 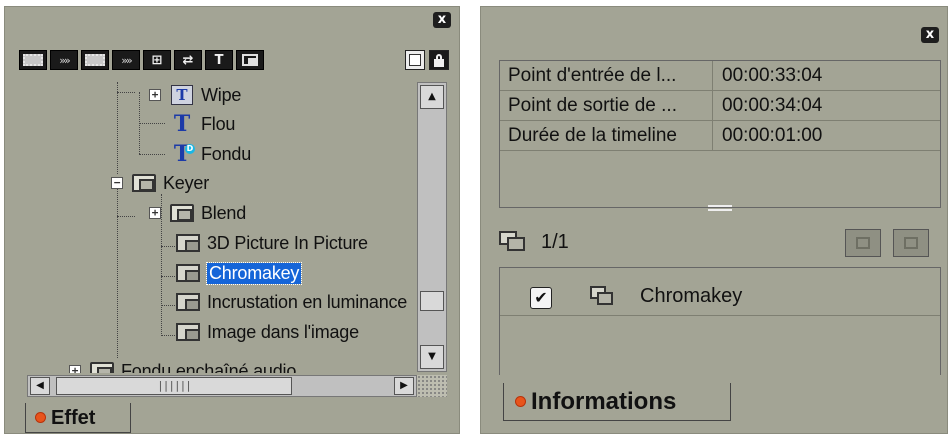 What do you see at coordinates (772, 105) in the screenshot?
I see `info-row-value: 00:00:34:04` at bounding box center [772, 105].